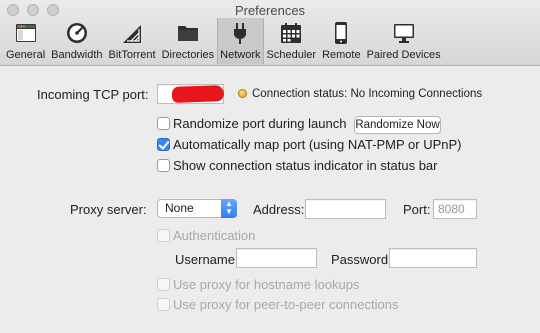 This screenshot has height=333, width=540. What do you see at coordinates (291, 55) in the screenshot?
I see `tab-scheduler-label: Scheduler` at bounding box center [291, 55].